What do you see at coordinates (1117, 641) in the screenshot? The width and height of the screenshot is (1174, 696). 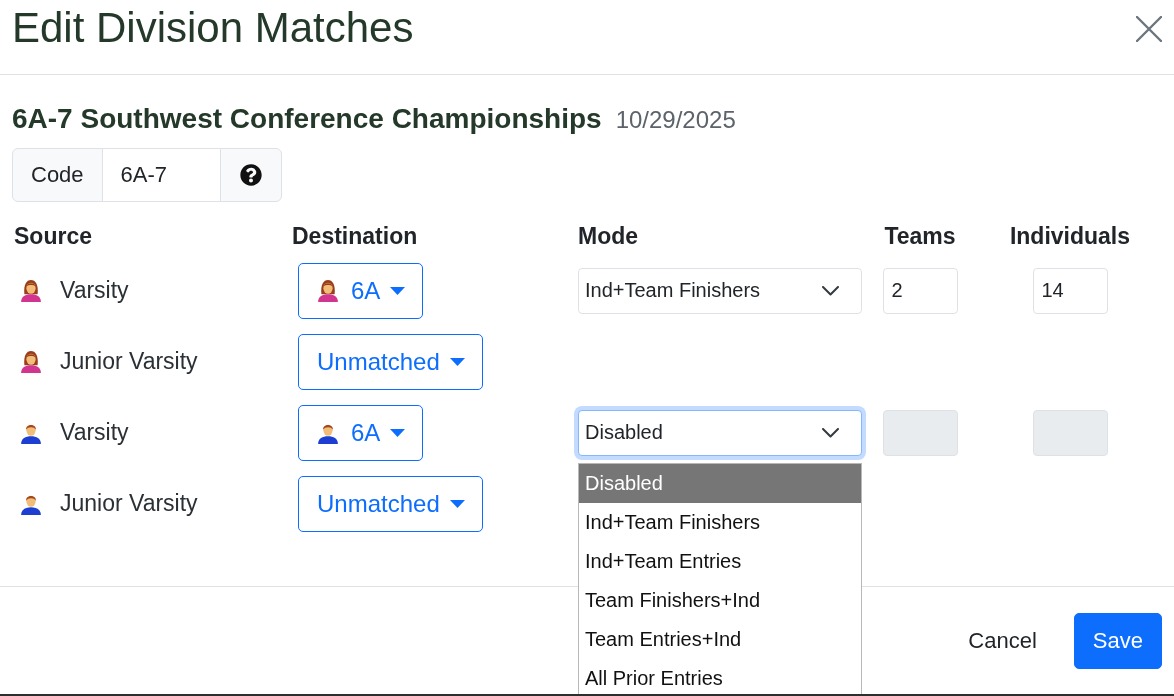 I see `save-button: Save` at bounding box center [1117, 641].